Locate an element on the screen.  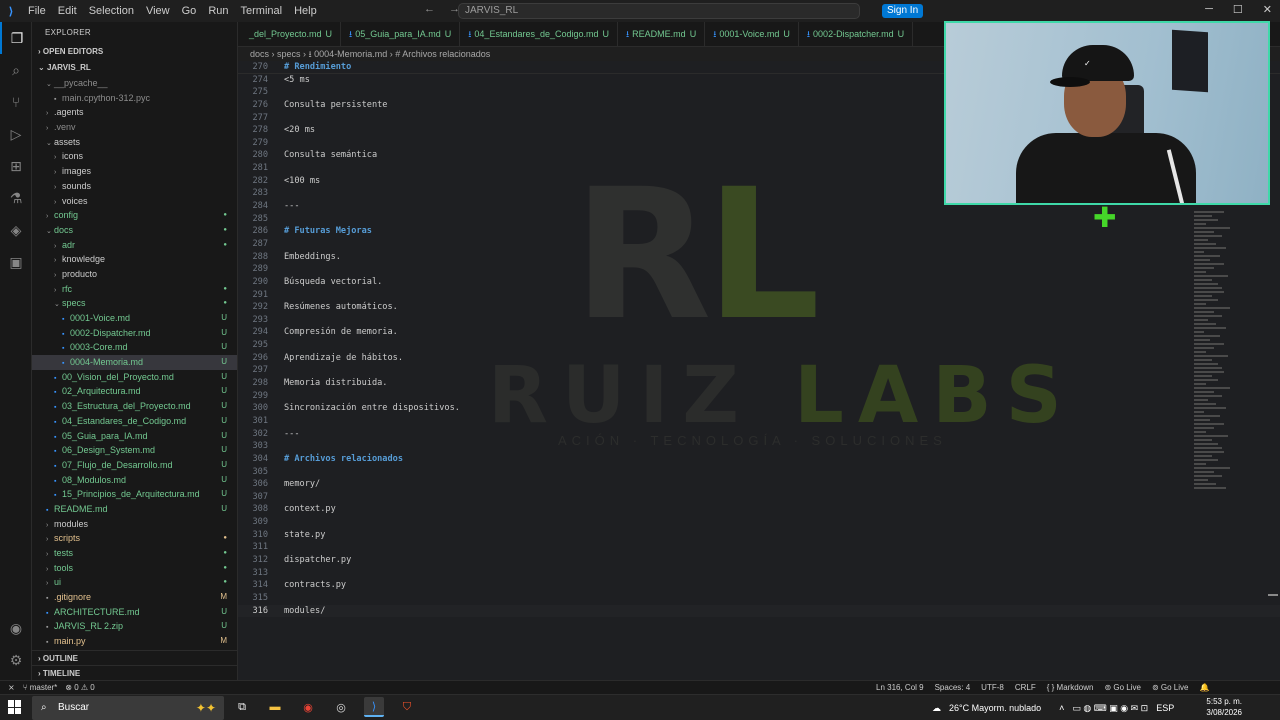
code-line: 302 --- is located at coordinates (759, 434).